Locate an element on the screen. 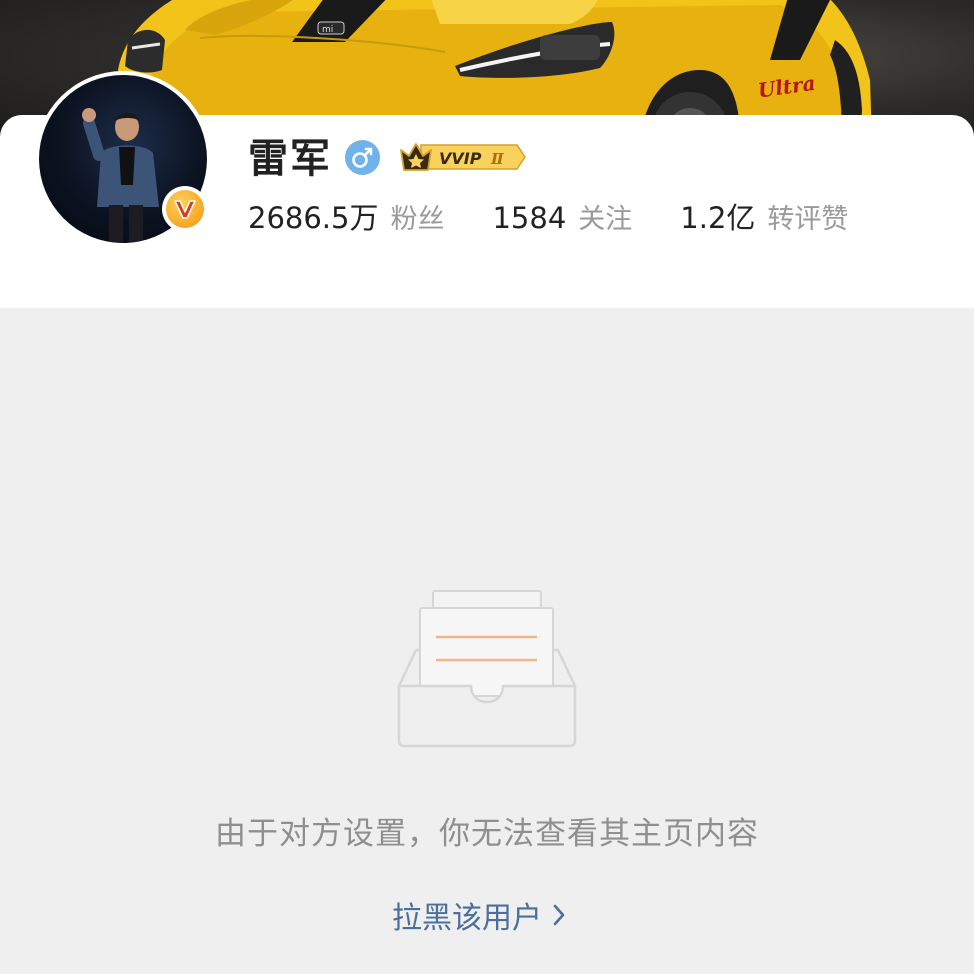  stat-label: 关注 is located at coordinates (605, 219).